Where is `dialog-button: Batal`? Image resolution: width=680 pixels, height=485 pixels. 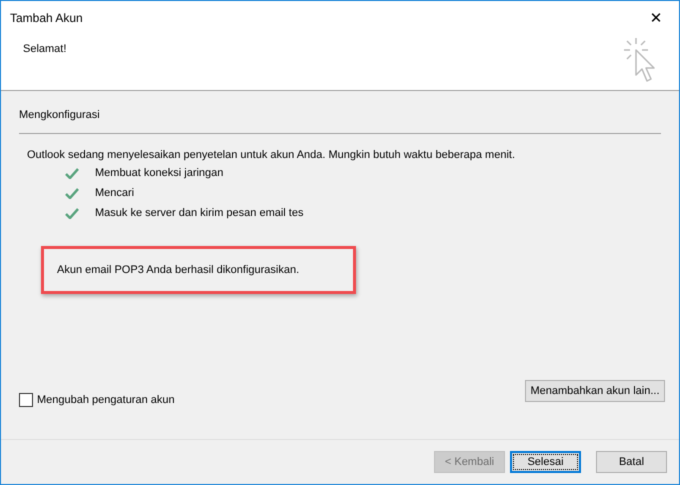
dialog-button: Batal is located at coordinates (631, 462).